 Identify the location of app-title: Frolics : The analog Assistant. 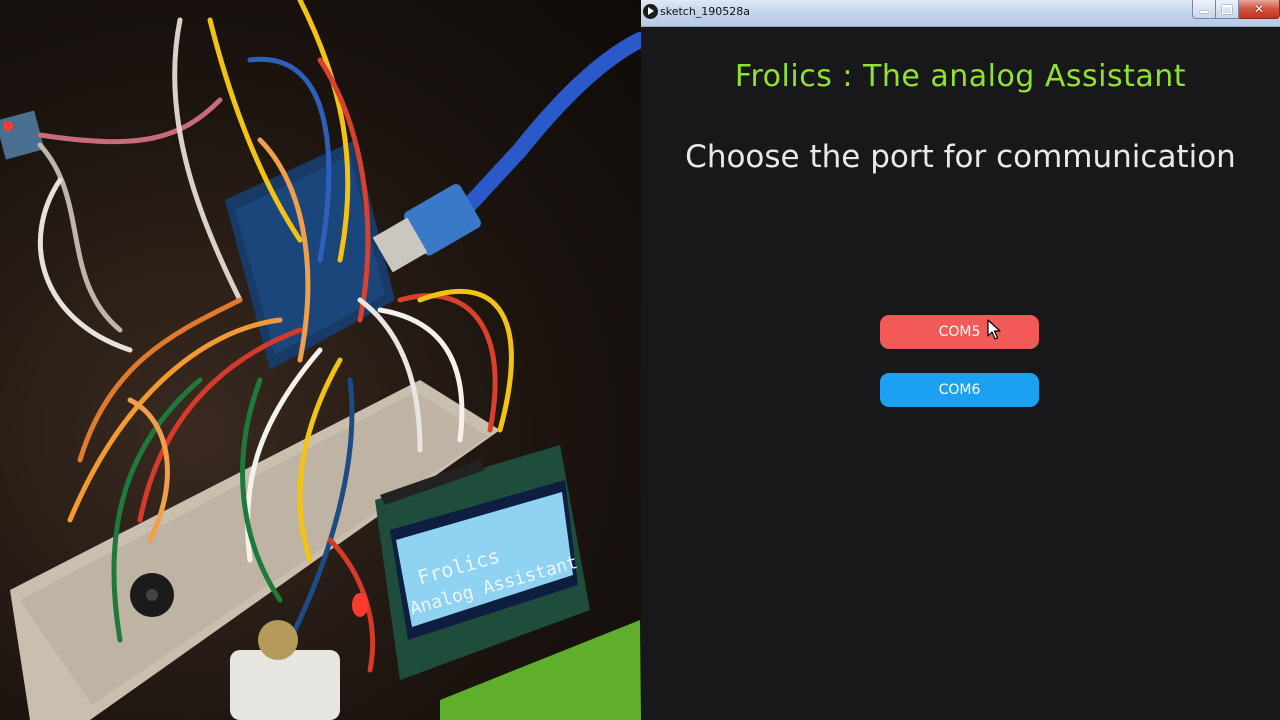
(960, 76).